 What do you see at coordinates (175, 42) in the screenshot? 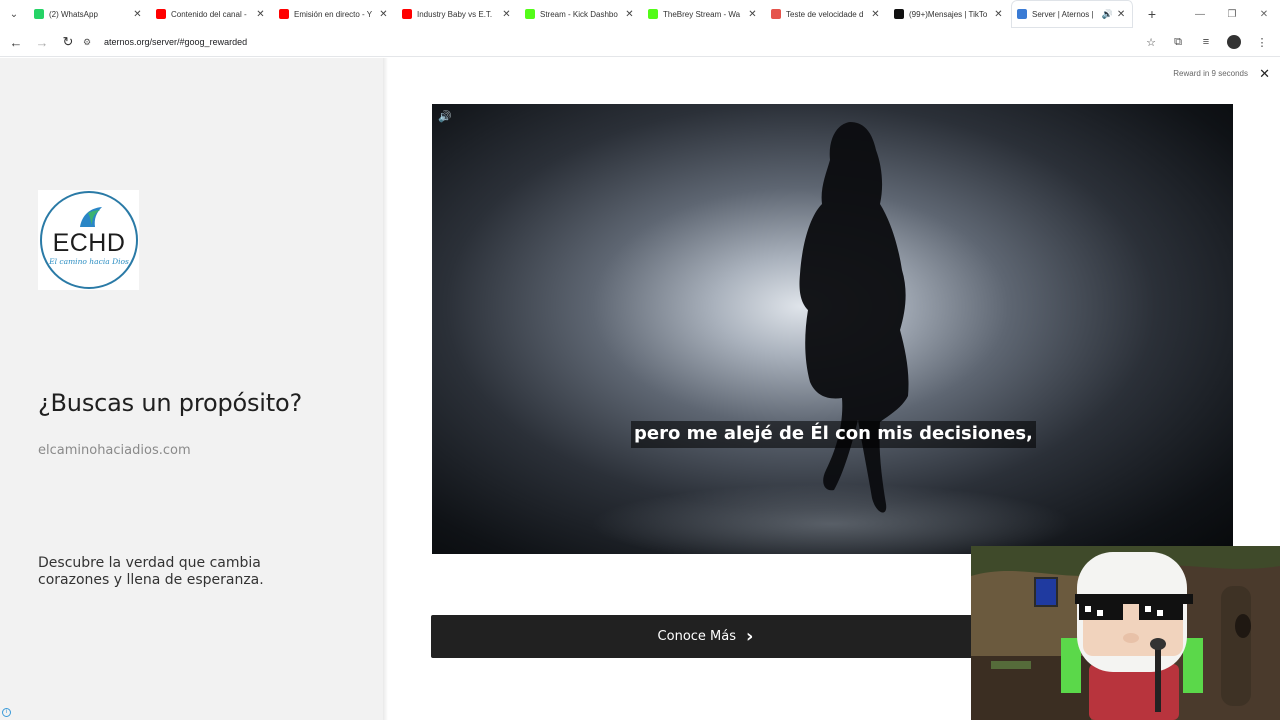
I see `url-text: aternos.org/server/#goog_rewarded` at bounding box center [175, 42].